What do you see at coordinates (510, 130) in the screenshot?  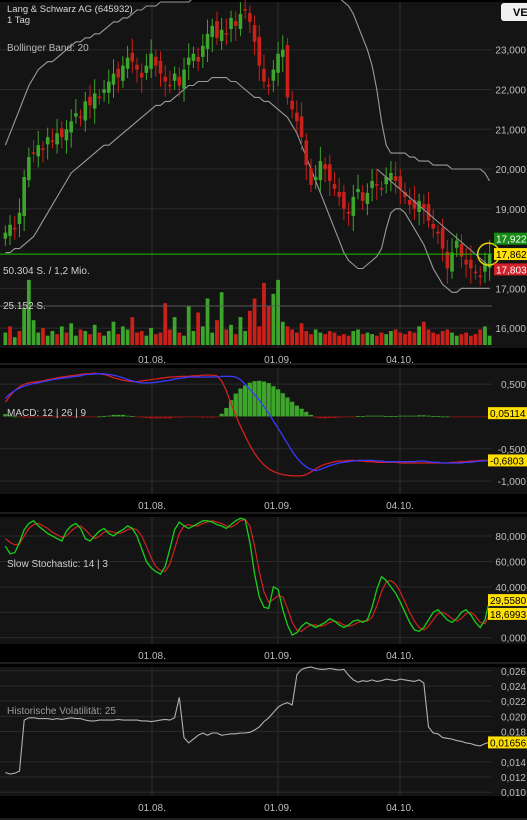 I see `price-y-tick: 21,000` at bounding box center [510, 130].